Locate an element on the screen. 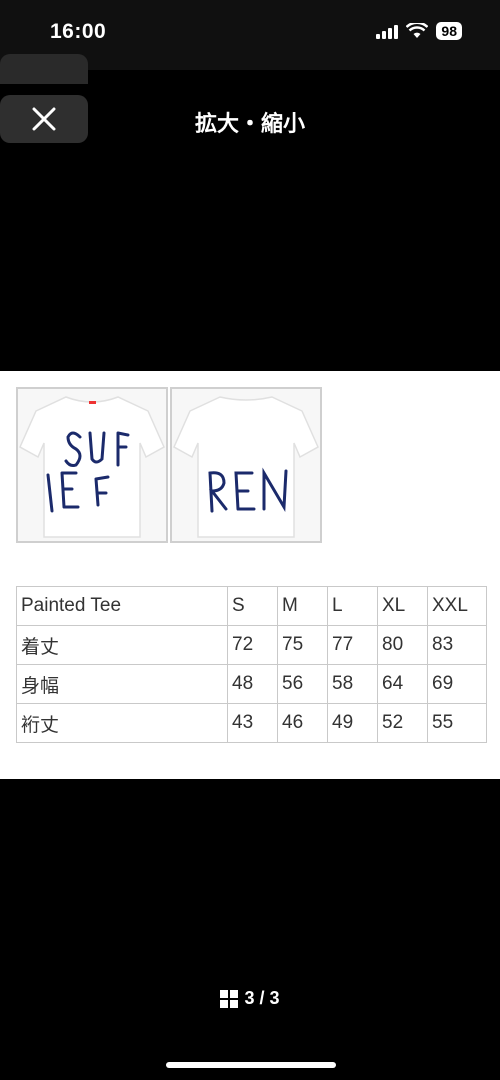 The image size is (500, 1080). table-cell: 55 is located at coordinates (457, 723).